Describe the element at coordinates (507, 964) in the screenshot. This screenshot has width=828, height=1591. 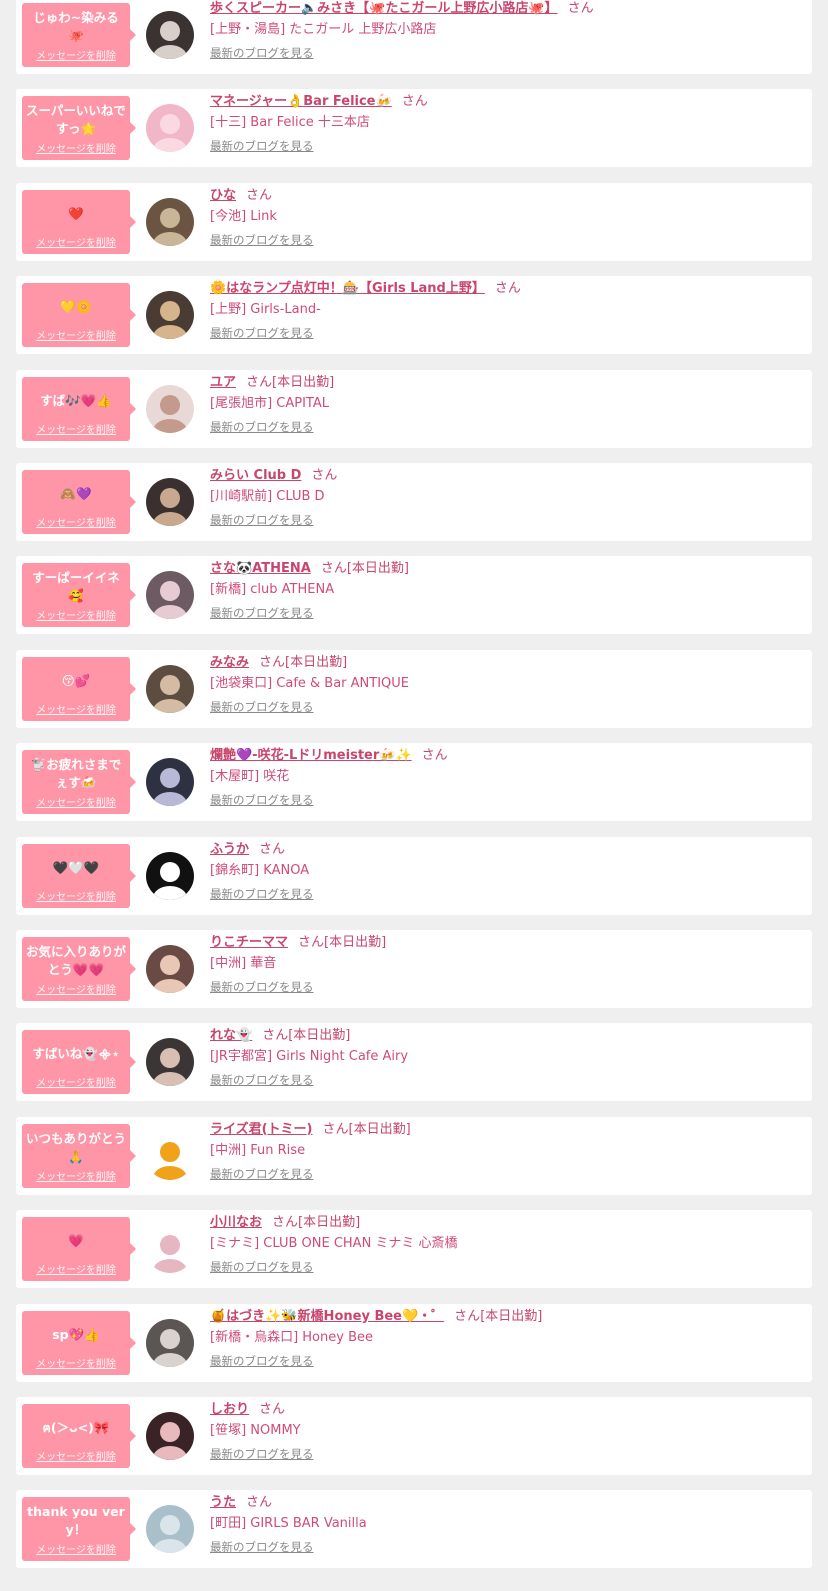
I see `cast-info: りこチーママ さん[本日出勤] [中洲] 華音 最新のブログを見る` at that location.